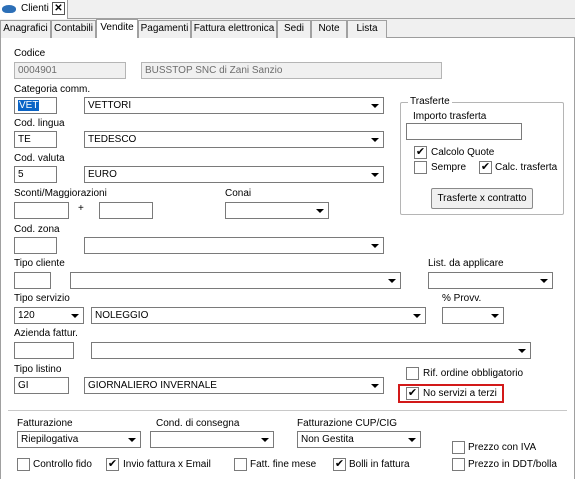  Describe the element at coordinates (35, 174) in the screenshot. I see `valuta-code-input: 5` at that location.